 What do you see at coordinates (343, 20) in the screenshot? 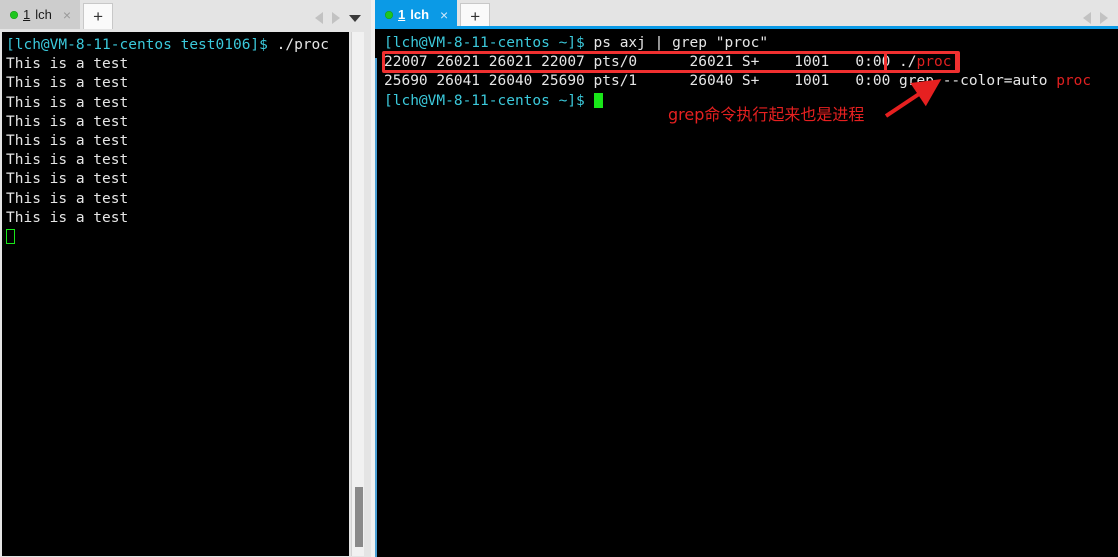
I see `tabstrip-controls-left` at bounding box center [343, 20].